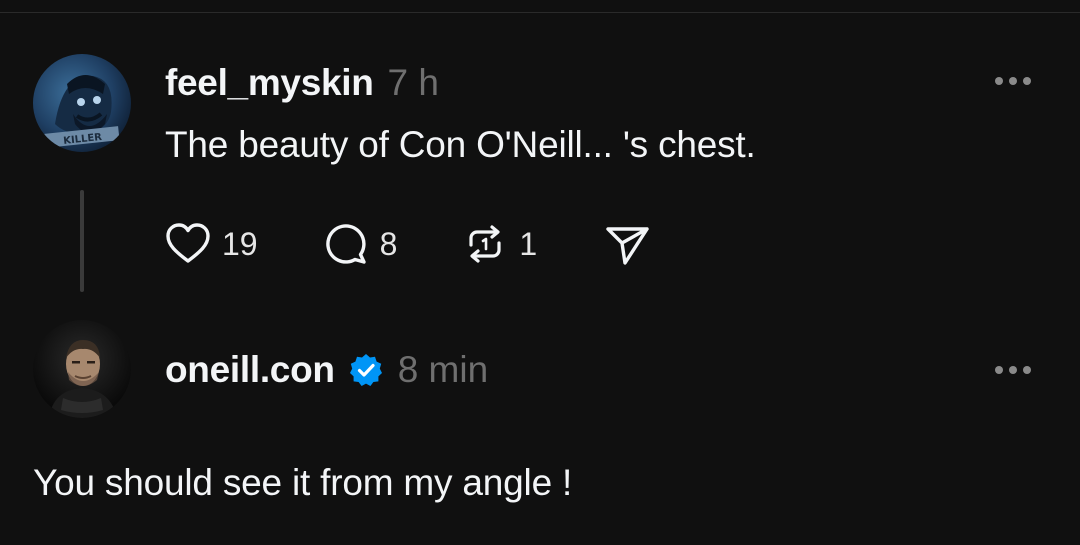 The height and width of the screenshot is (545, 1080). I want to click on reply-button: 8, so click(359, 244).